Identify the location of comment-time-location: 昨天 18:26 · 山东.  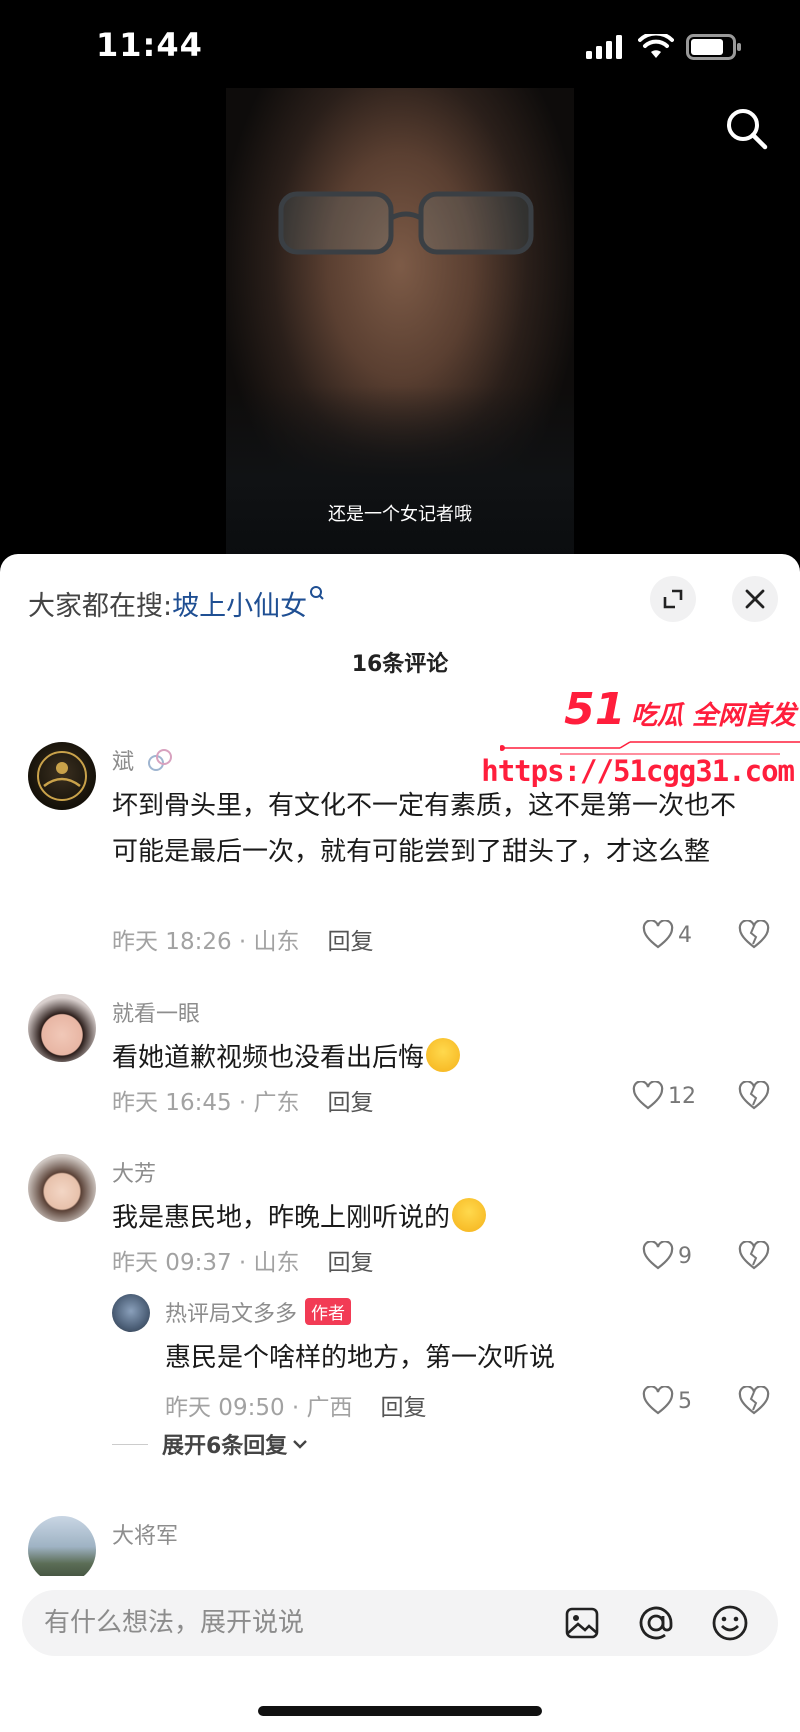
(206, 942).